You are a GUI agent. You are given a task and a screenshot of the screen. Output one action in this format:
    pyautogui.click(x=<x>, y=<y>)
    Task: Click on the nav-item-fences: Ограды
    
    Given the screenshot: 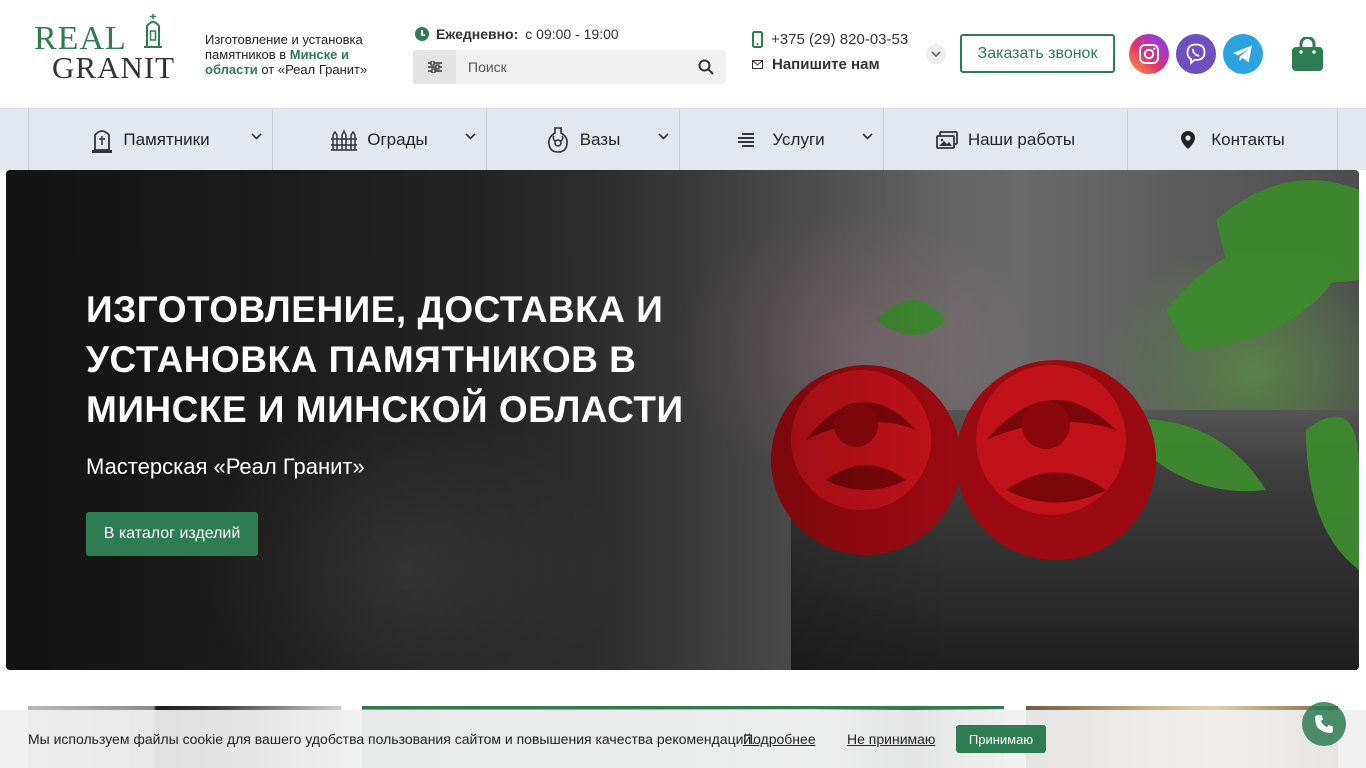 What is the action you would take?
    pyautogui.click(x=379, y=139)
    